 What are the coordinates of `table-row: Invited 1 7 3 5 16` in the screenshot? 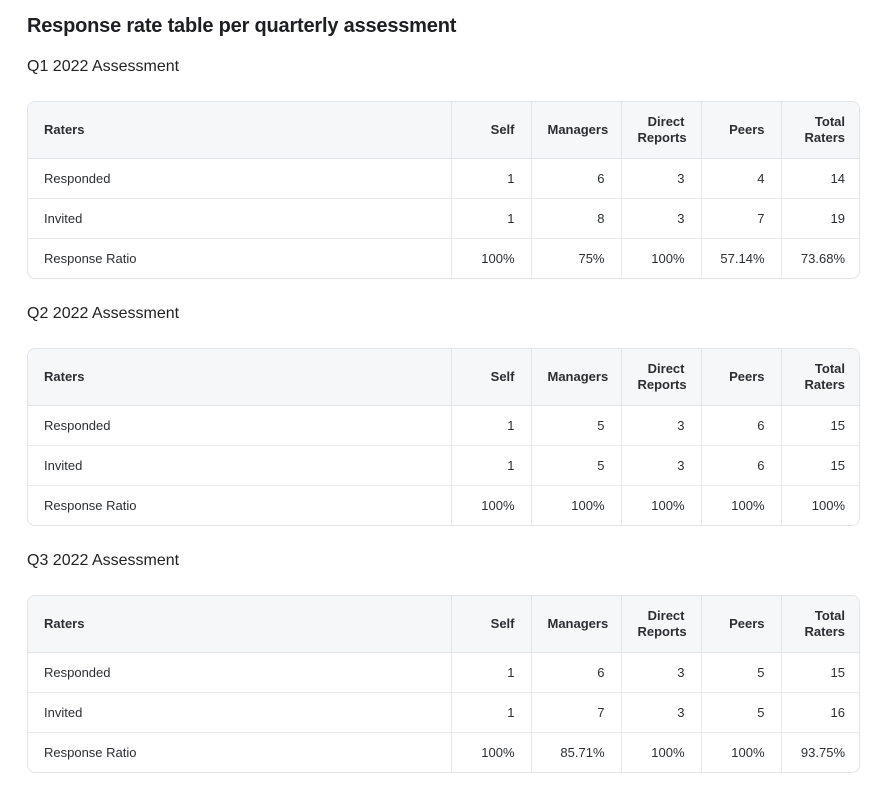 It's located at (443, 712).